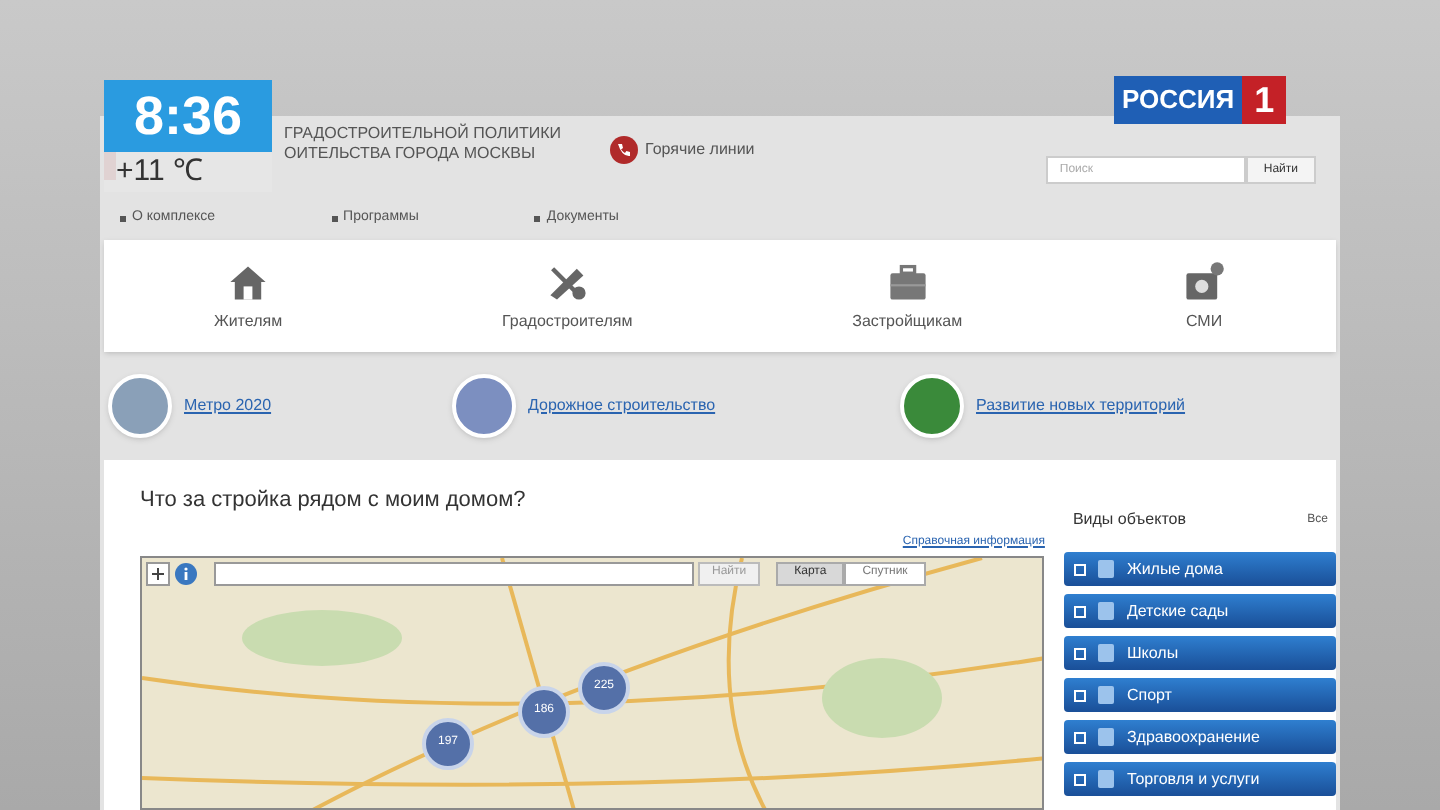  Describe the element at coordinates (1200, 653) in the screenshot. I see `category-button: Школы` at that location.